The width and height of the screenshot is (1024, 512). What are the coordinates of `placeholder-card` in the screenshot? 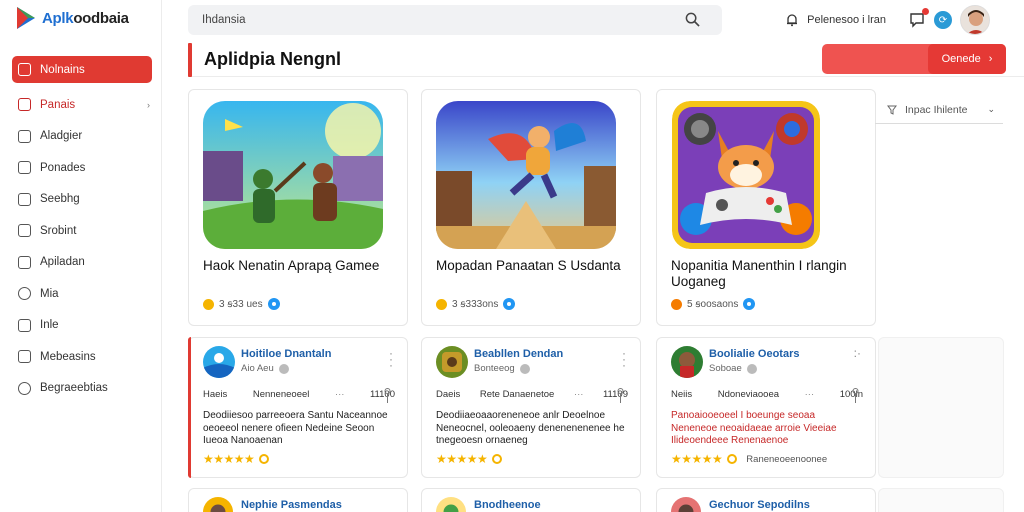 It's located at (941, 500).